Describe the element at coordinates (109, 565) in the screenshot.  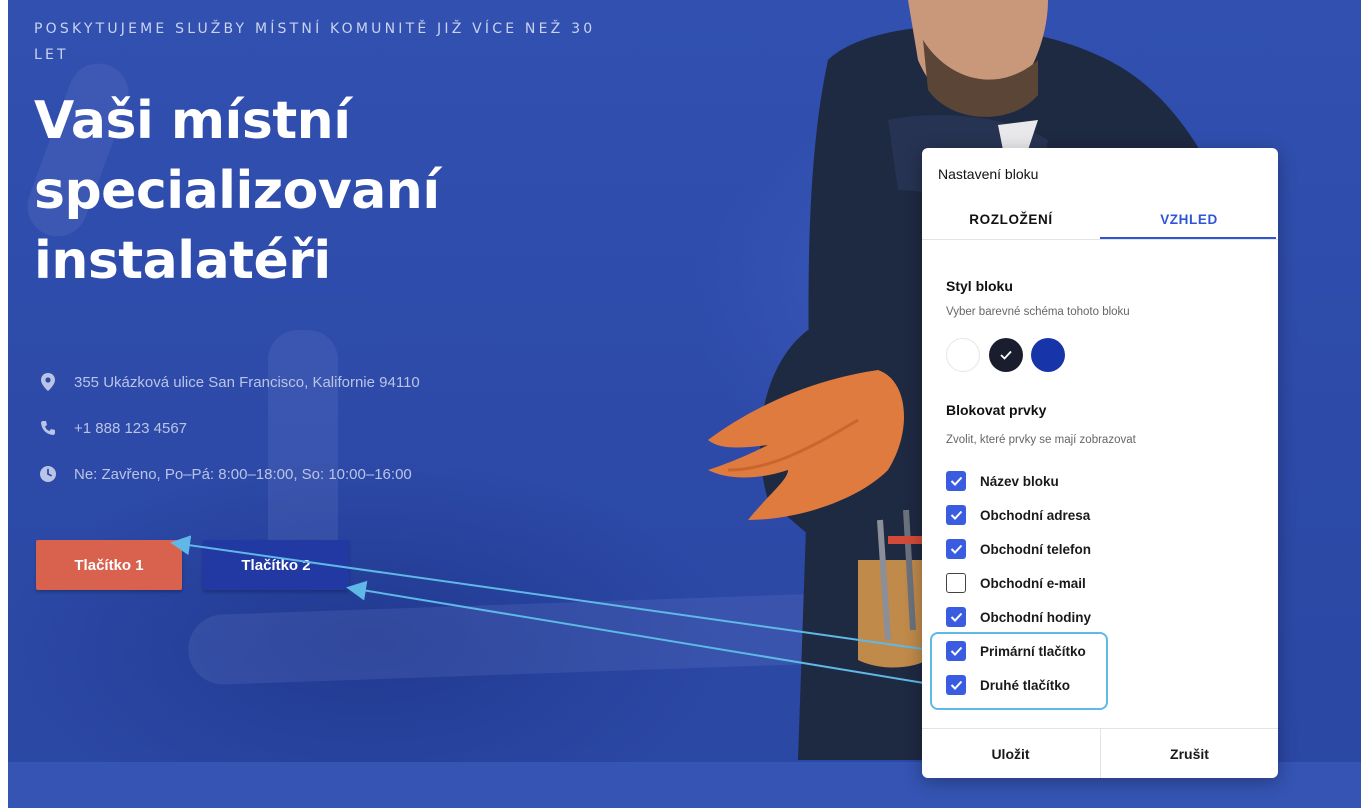
I see `primary-button: Tlačítko 1` at that location.